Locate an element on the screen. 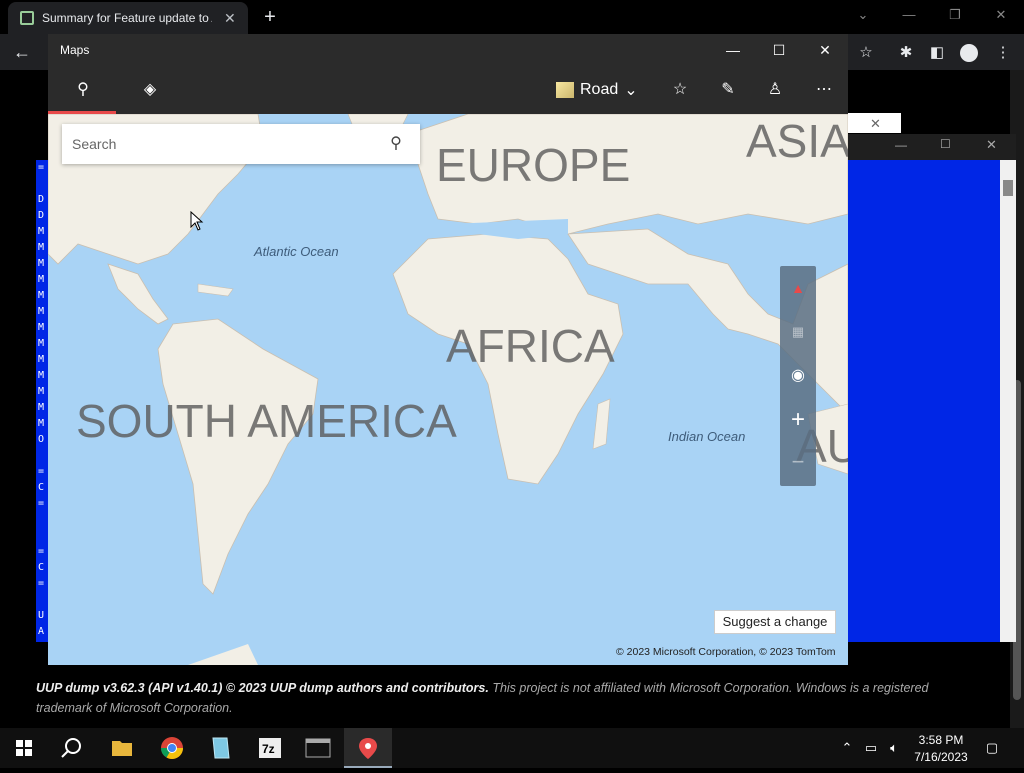  chrome-button is located at coordinates (172, 748).